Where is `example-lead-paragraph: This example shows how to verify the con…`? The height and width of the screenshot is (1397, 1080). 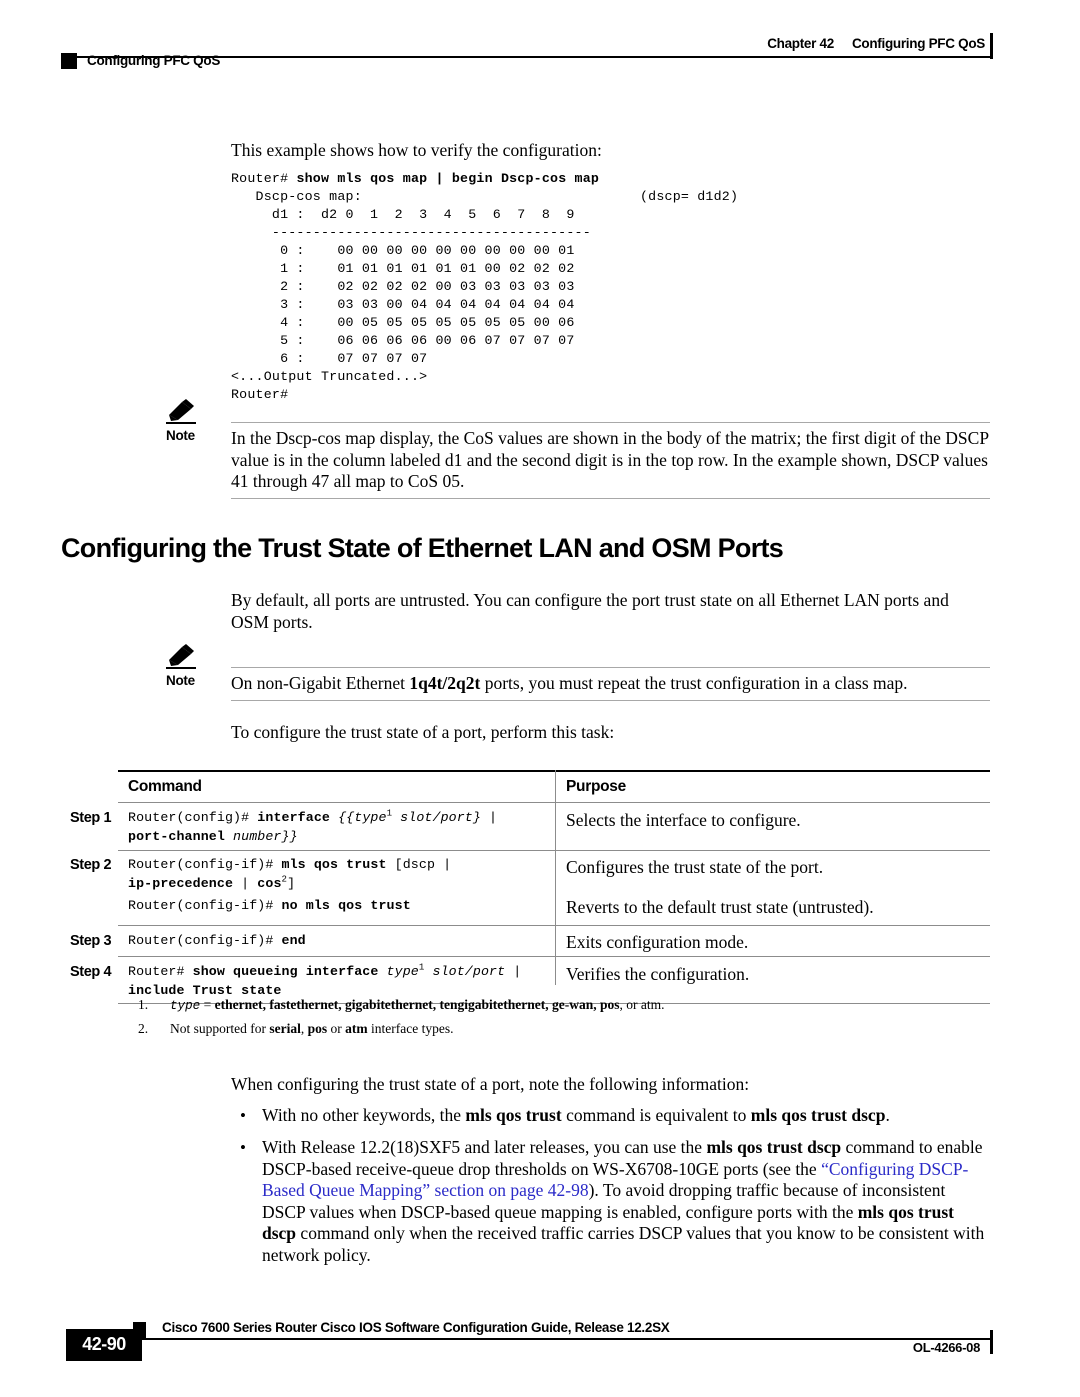
example-lead-paragraph: This example shows how to verify the con… is located at coordinates (416, 150).